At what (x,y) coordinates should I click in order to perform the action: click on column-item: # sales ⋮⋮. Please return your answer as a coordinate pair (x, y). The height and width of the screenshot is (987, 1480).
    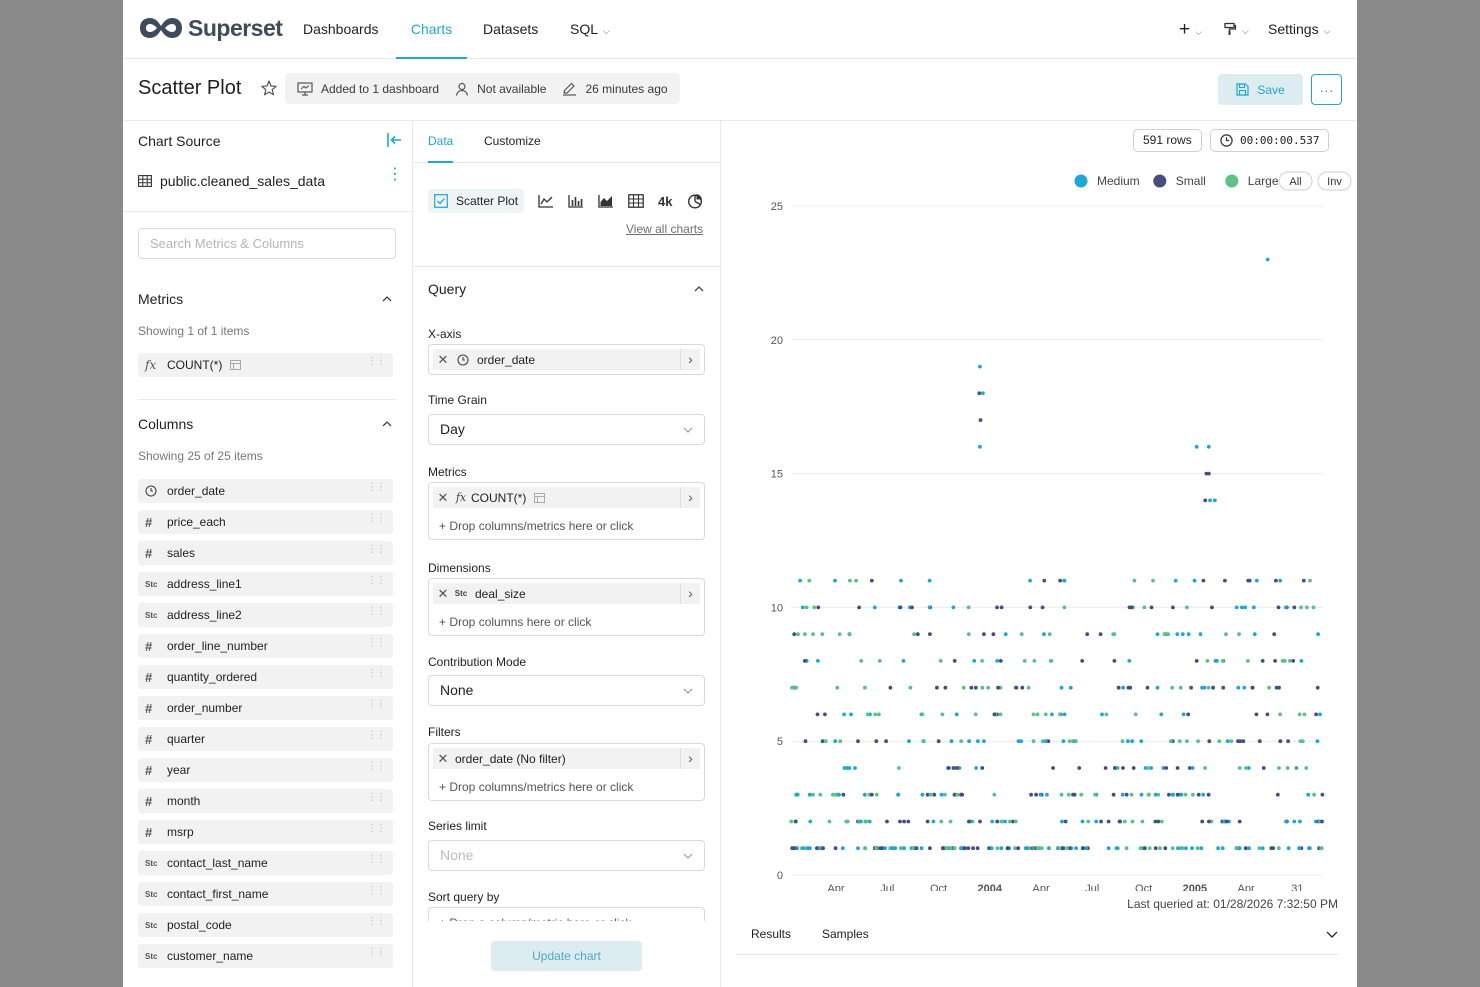
    Looking at the image, I should click on (265, 553).